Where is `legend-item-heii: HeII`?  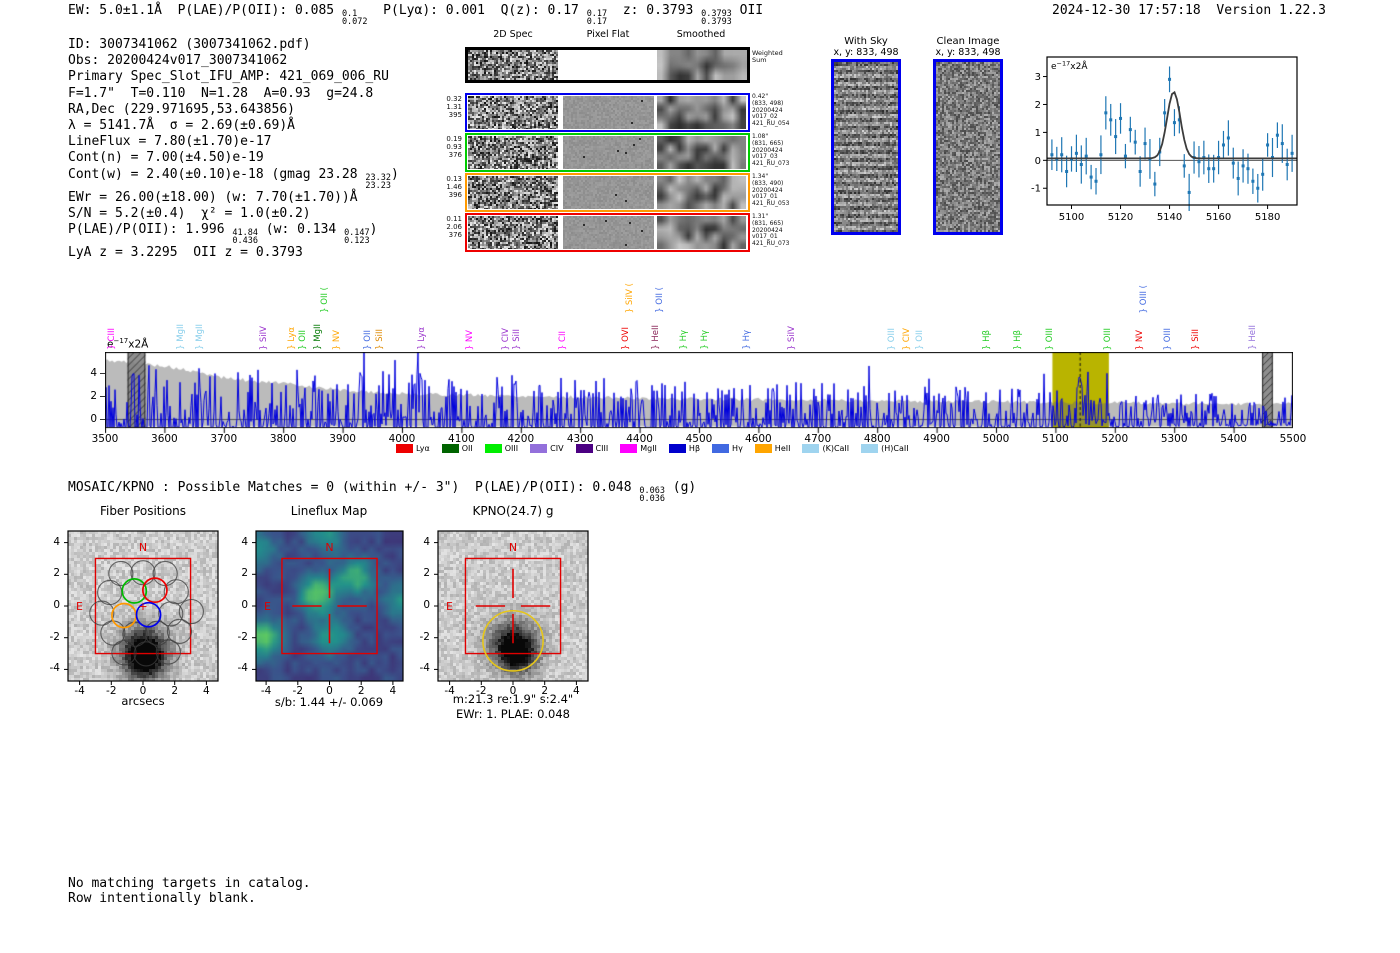
legend-item-heii: HeII is located at coordinates (772, 448).